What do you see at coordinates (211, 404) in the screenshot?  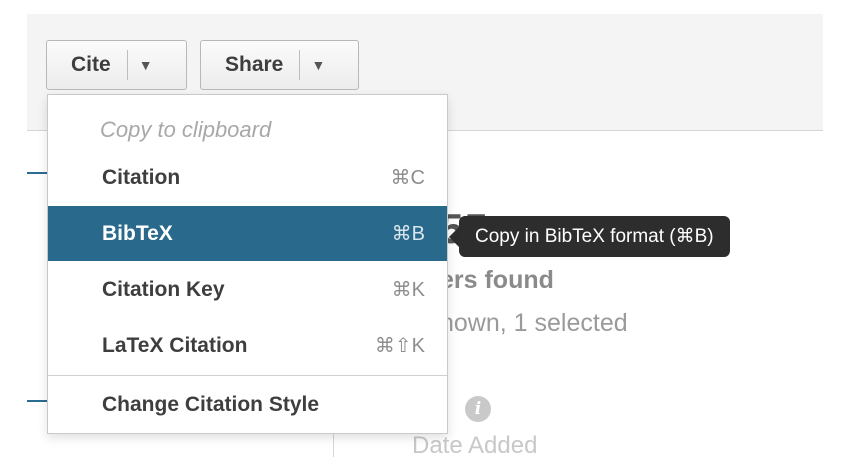 I see `menu-item-label: Change Citation Style` at bounding box center [211, 404].